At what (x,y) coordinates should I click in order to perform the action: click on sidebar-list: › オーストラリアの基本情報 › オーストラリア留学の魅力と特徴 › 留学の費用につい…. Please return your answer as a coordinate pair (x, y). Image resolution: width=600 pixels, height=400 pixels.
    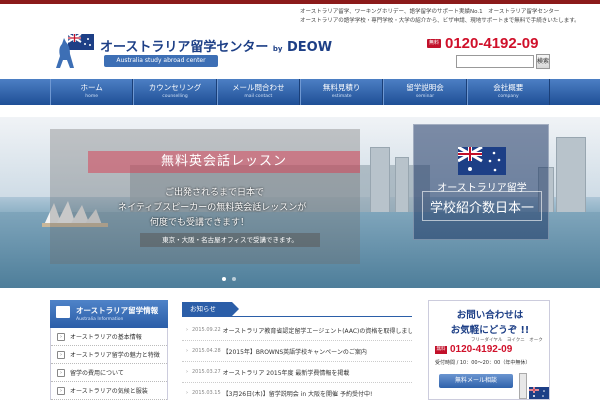
    Looking at the image, I should click on (109, 364).